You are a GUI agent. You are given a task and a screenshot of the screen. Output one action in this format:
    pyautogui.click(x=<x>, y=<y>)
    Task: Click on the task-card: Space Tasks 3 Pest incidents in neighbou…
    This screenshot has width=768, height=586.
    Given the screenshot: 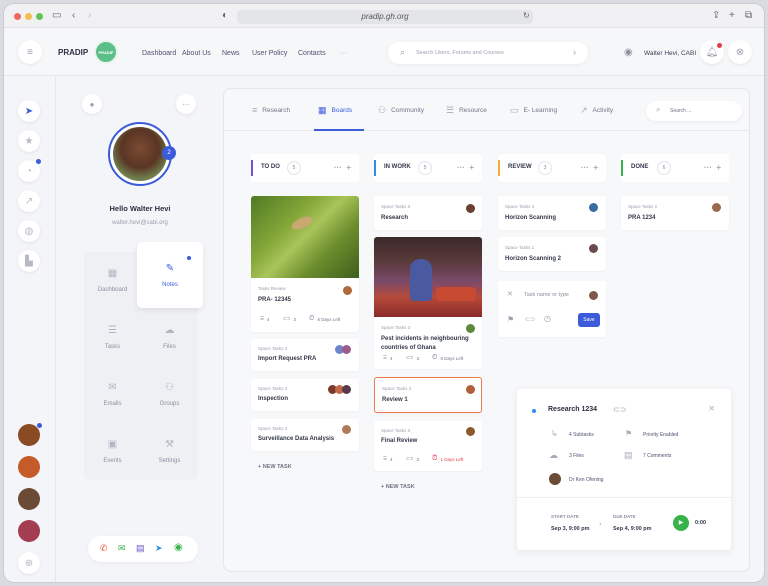 What is the action you would take?
    pyautogui.click(x=428, y=303)
    